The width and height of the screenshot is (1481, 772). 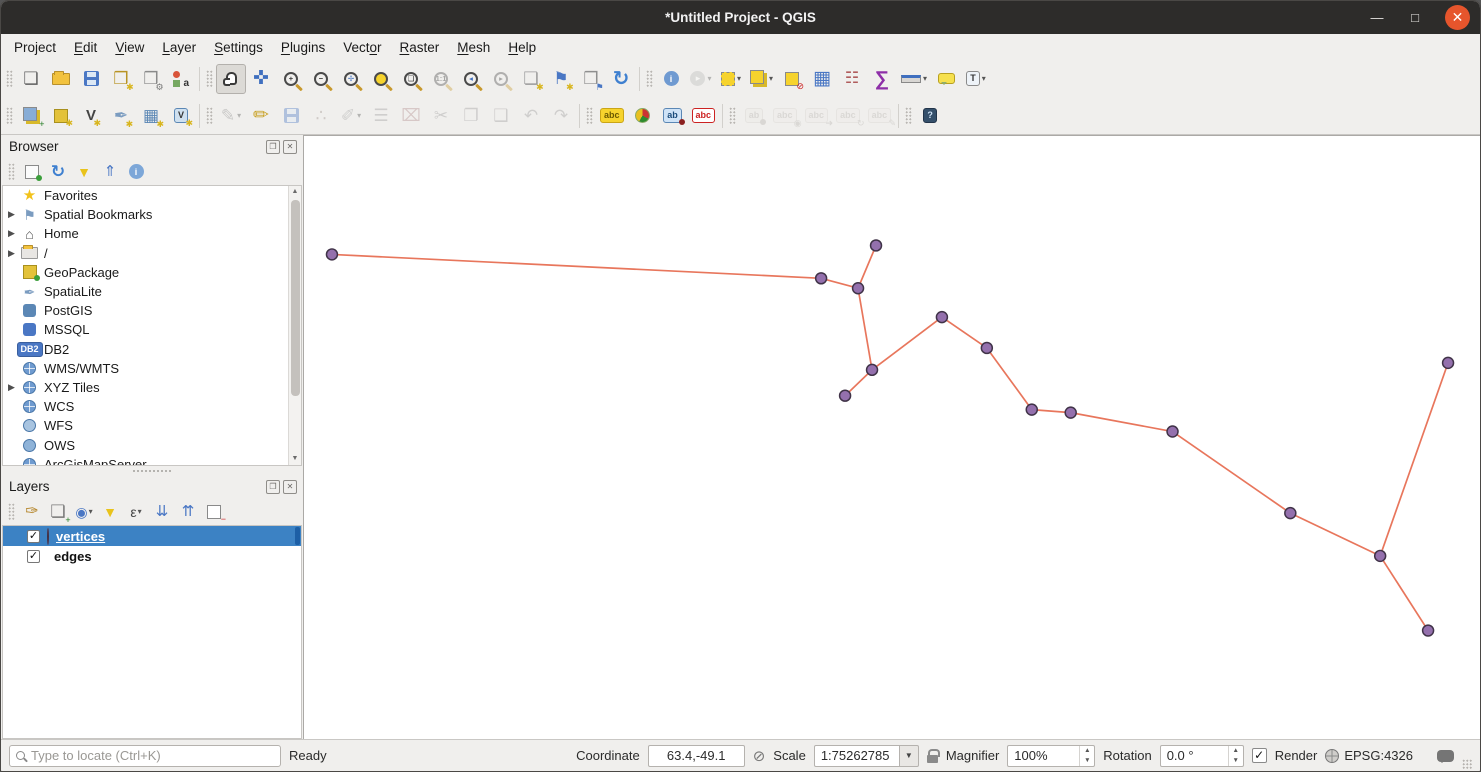 What do you see at coordinates (181, 79) in the screenshot?
I see `style-manager-icon: a` at bounding box center [181, 79].